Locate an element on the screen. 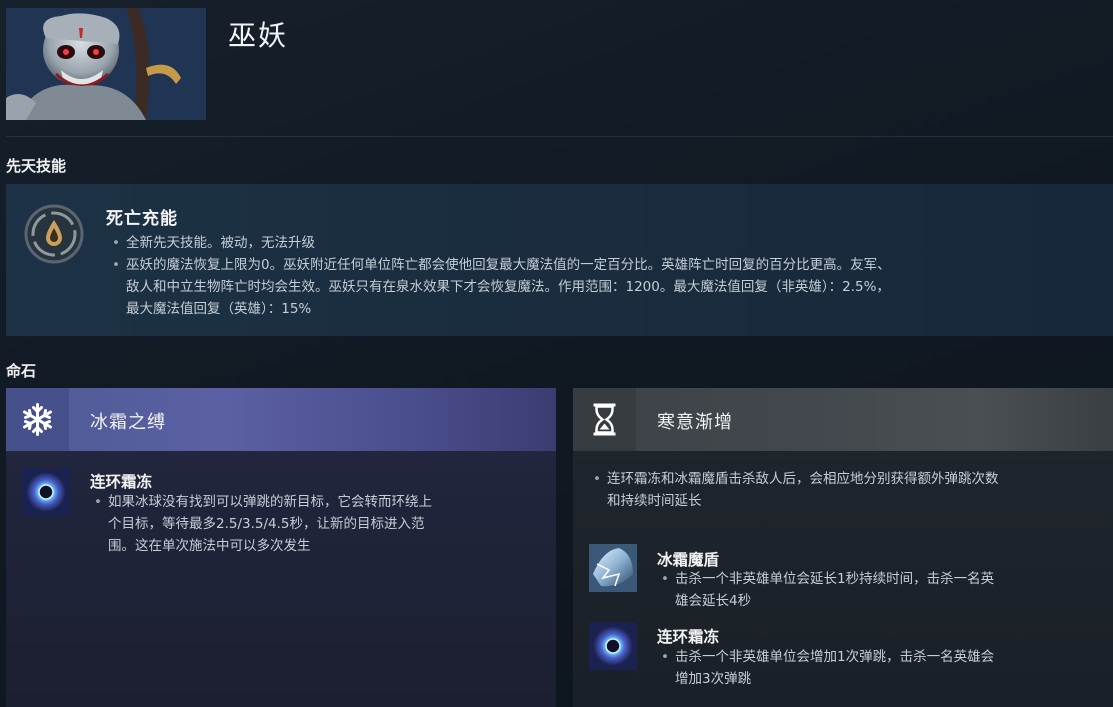 Image resolution: width=1113 pixels, height=707 pixels. facet-title: 冰霜之缚 is located at coordinates (128, 422).